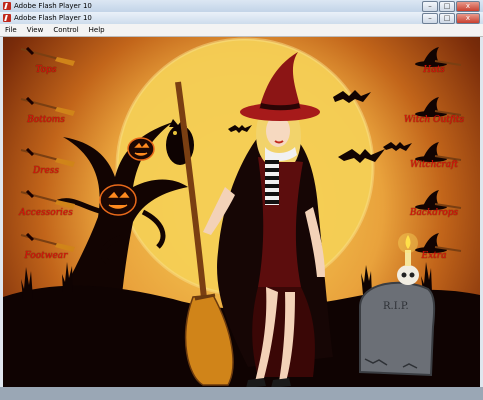  I want to click on nav-dress-button: Dress, so click(46, 162).